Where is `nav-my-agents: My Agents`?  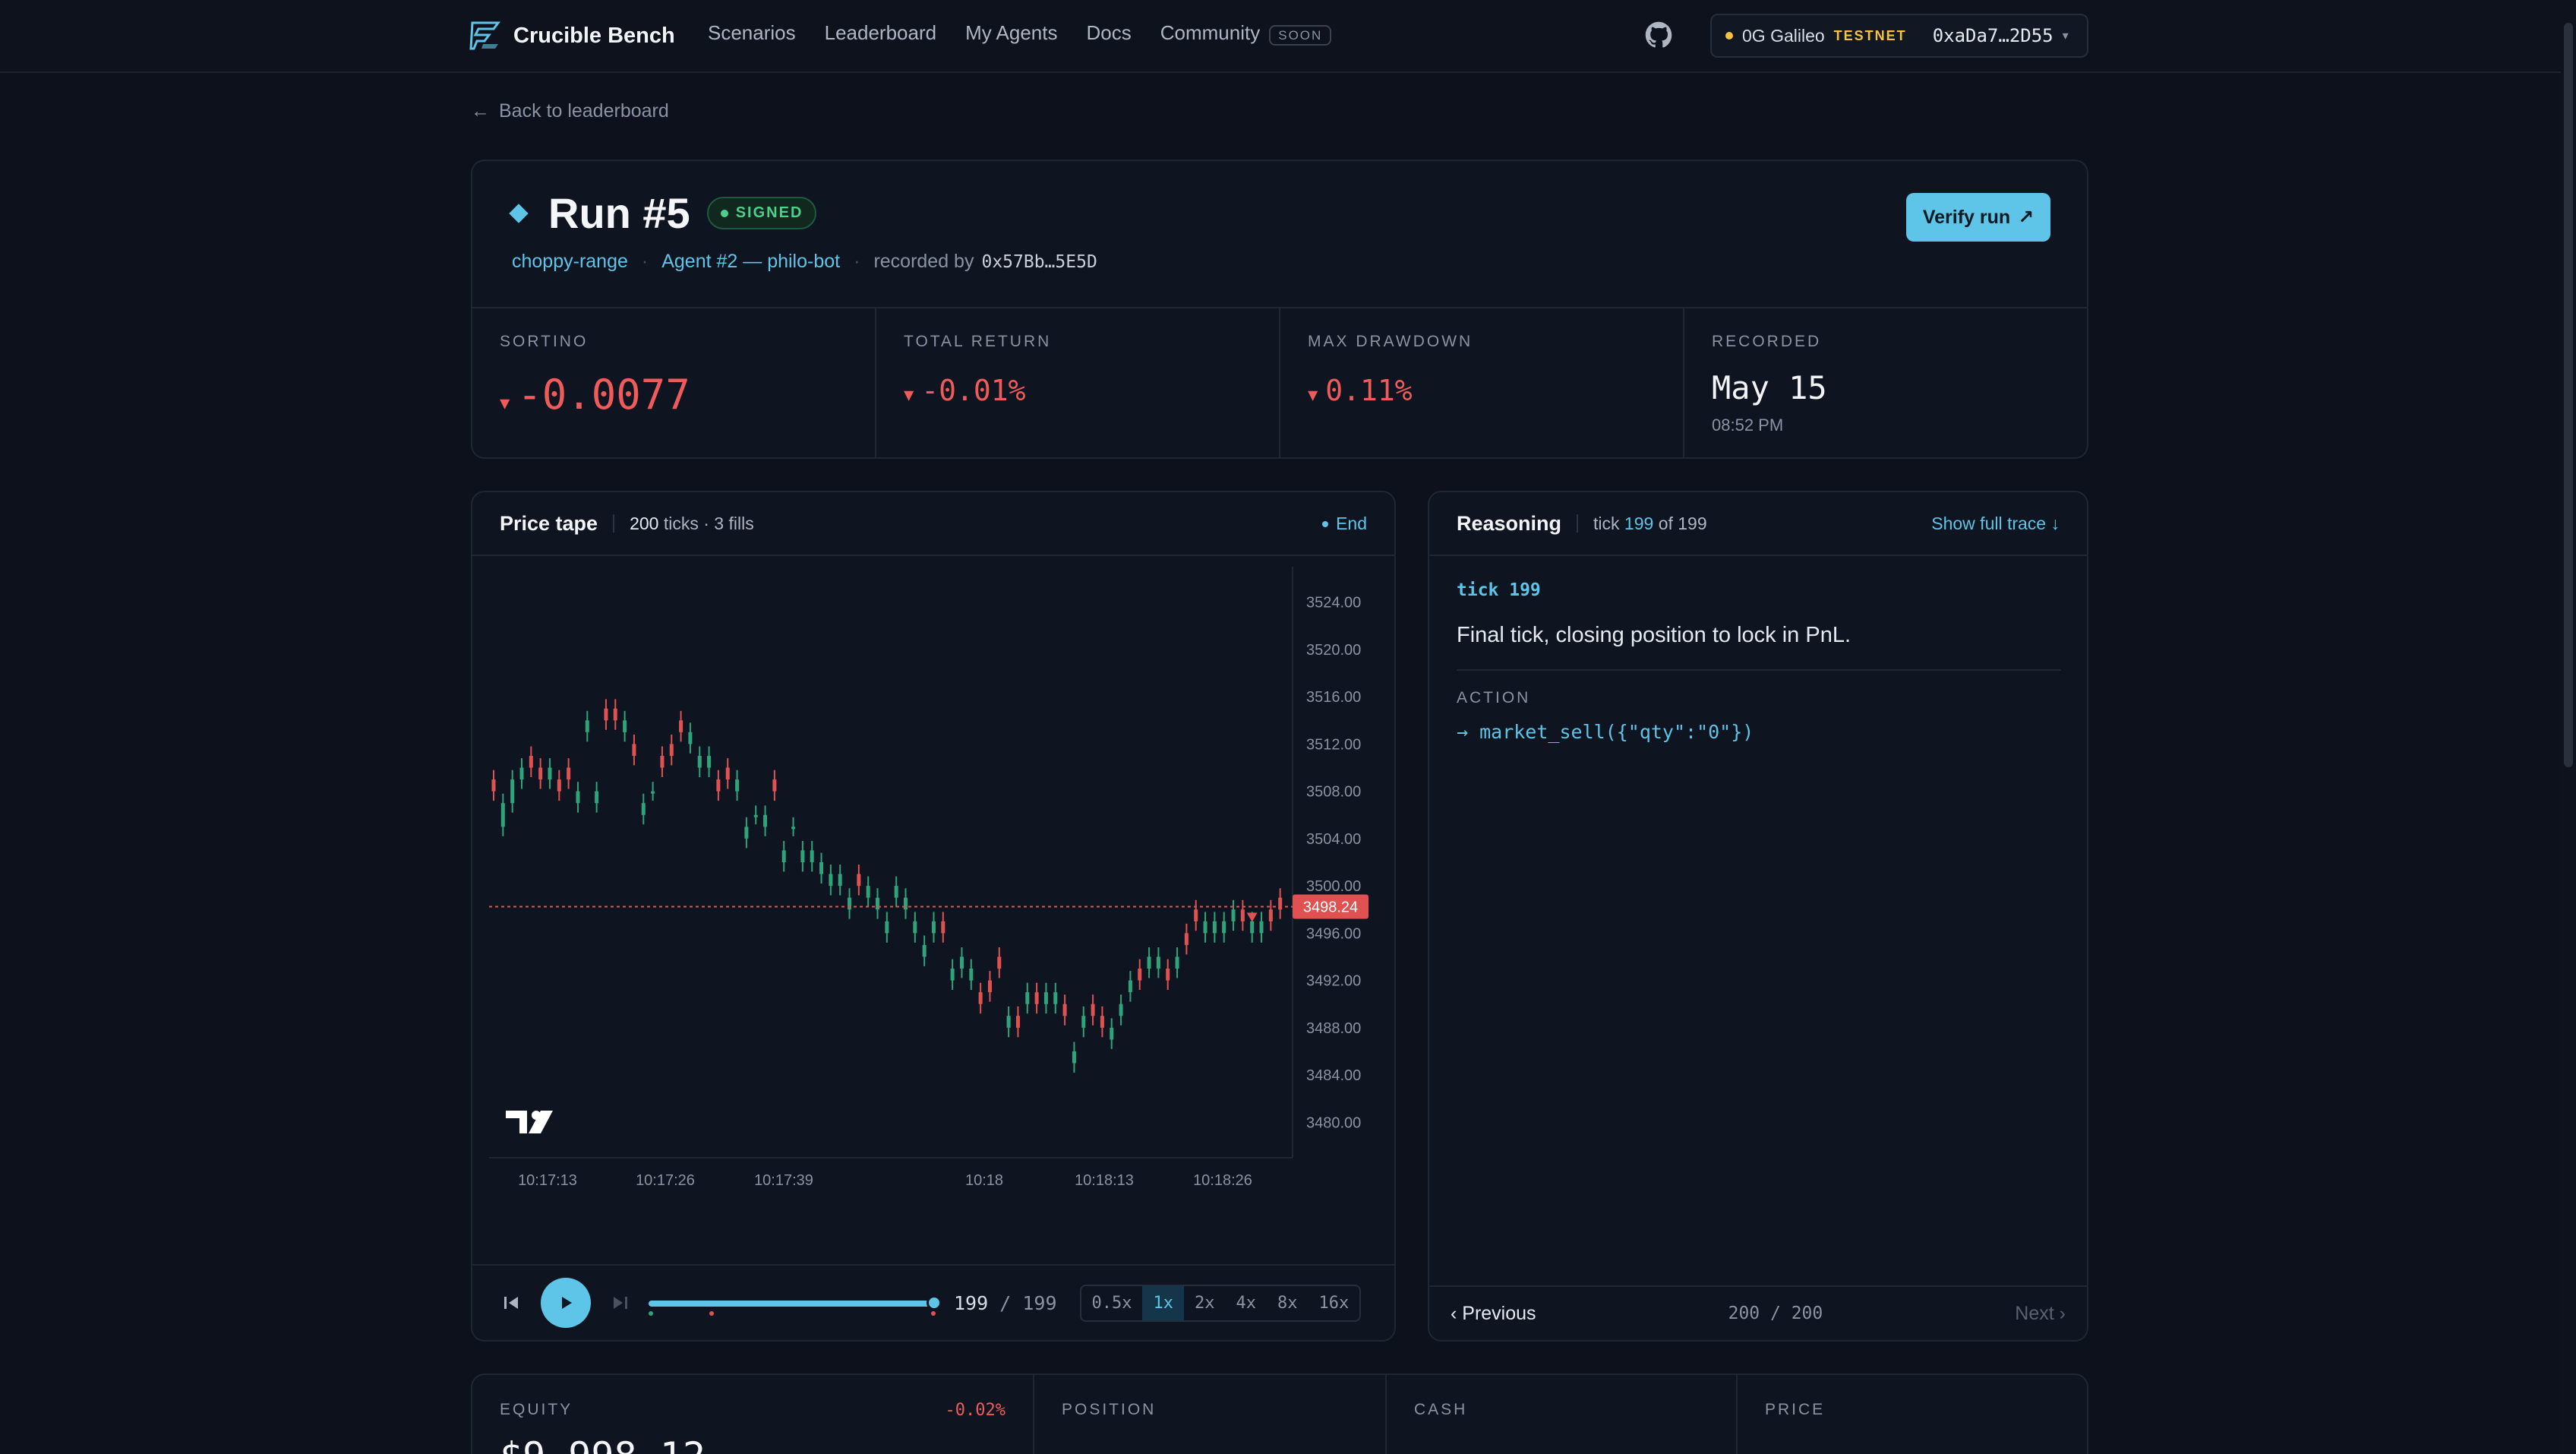
nav-my-agents: My Agents is located at coordinates (1011, 33).